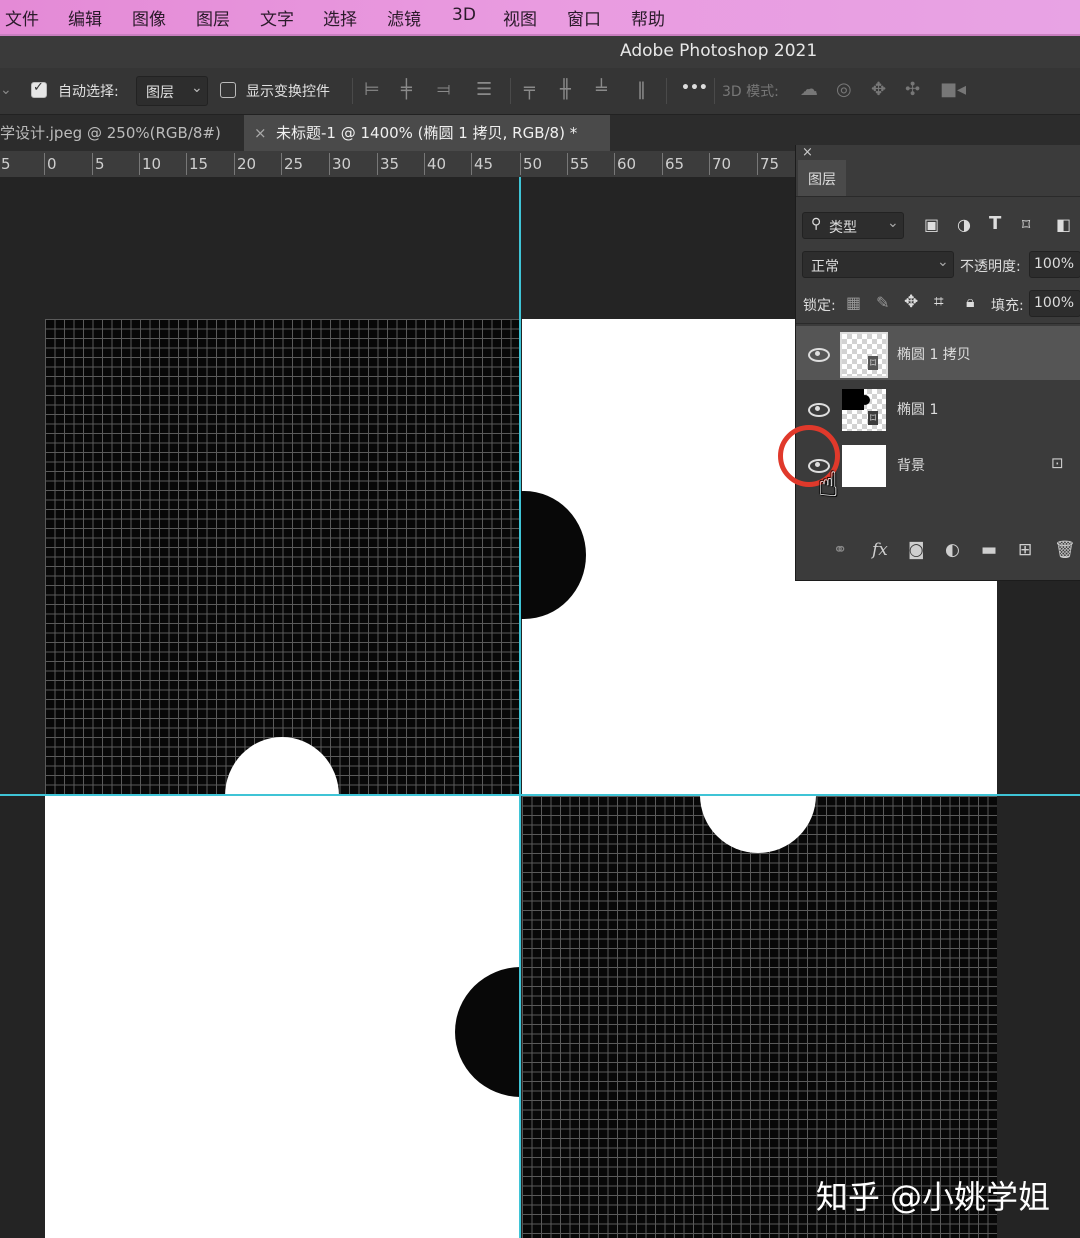  Describe the element at coordinates (228, 90) in the screenshot. I see `show-transform-checkbox` at that location.